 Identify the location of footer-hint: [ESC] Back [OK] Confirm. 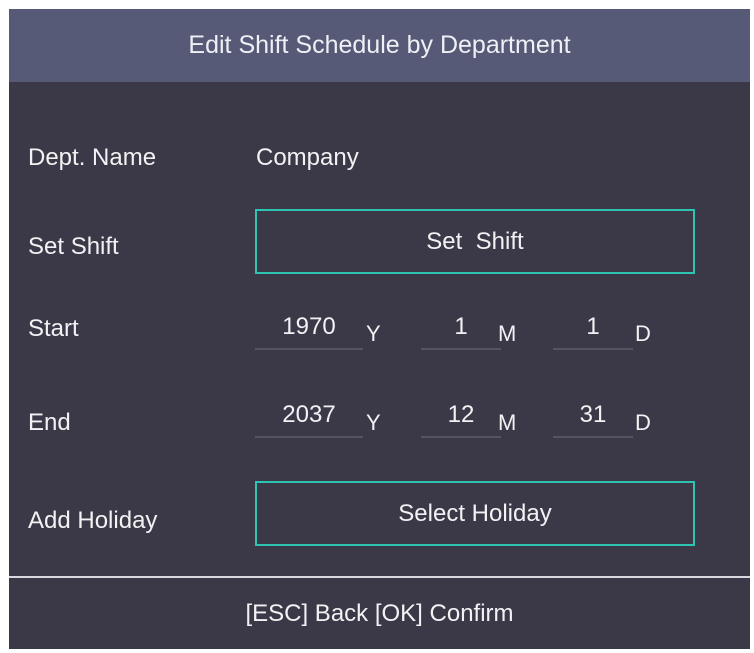
(379, 613).